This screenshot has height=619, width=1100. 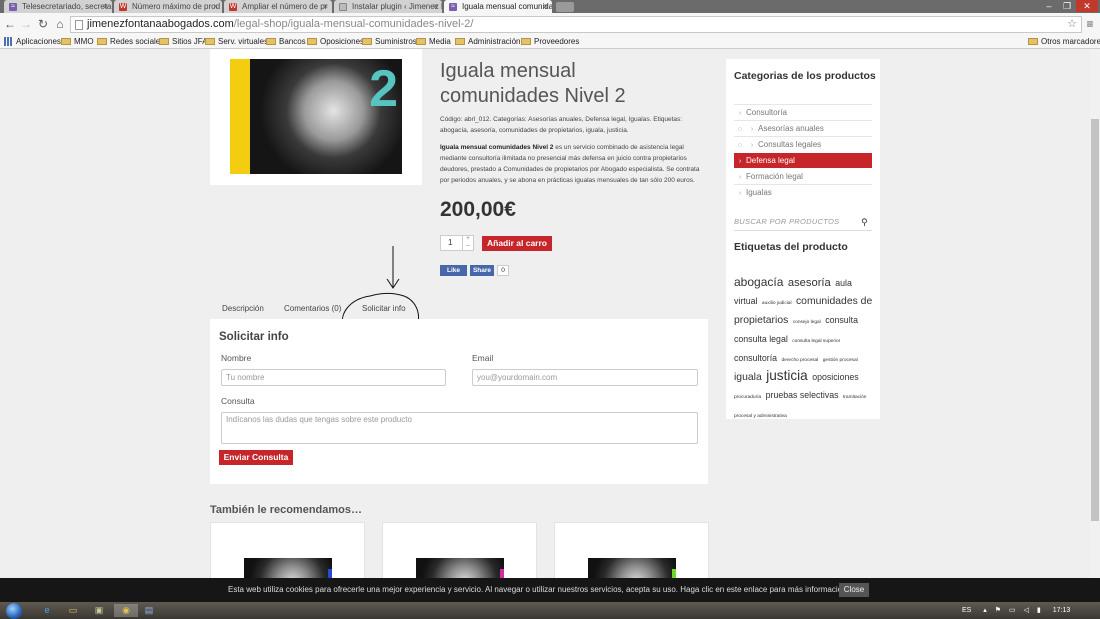 What do you see at coordinates (517, 243) in the screenshot?
I see `add-to-cart-button: Añadir al carro` at bounding box center [517, 243].